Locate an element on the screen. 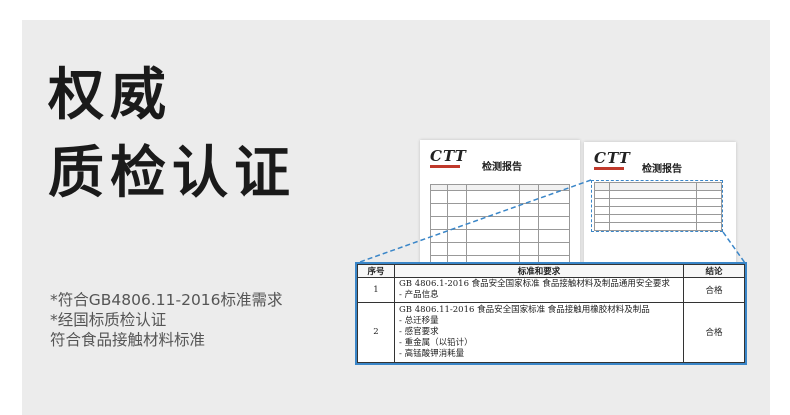  header-seq: 序号 is located at coordinates (376, 271).